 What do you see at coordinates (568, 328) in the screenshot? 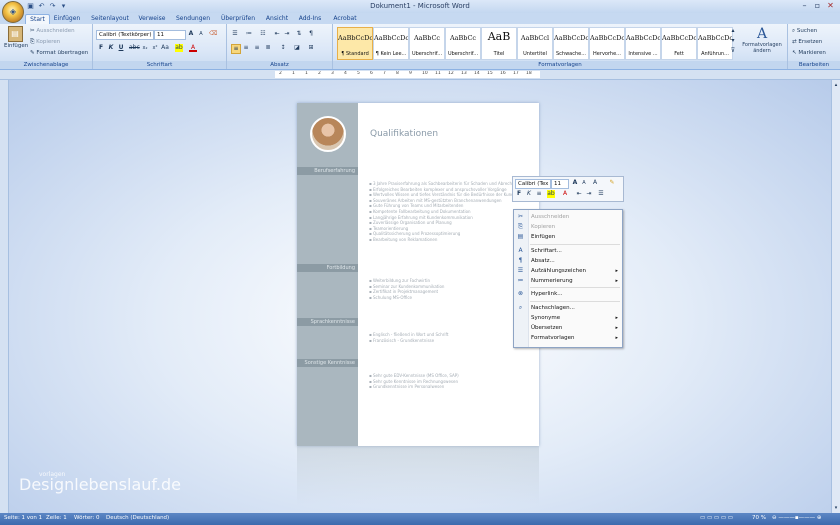
I see `menu-item: Übersetzen ▸` at bounding box center [568, 328].